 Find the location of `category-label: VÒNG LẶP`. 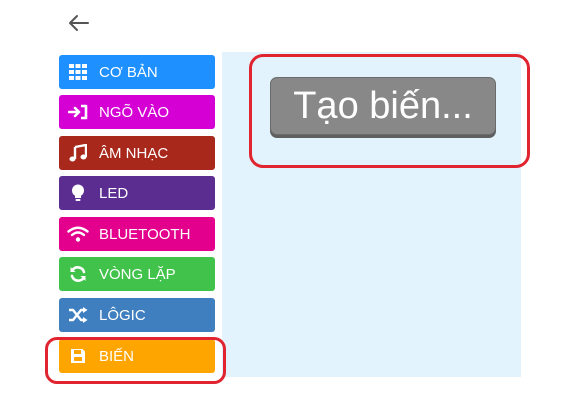

category-label: VÒNG LẶP is located at coordinates (137, 274).